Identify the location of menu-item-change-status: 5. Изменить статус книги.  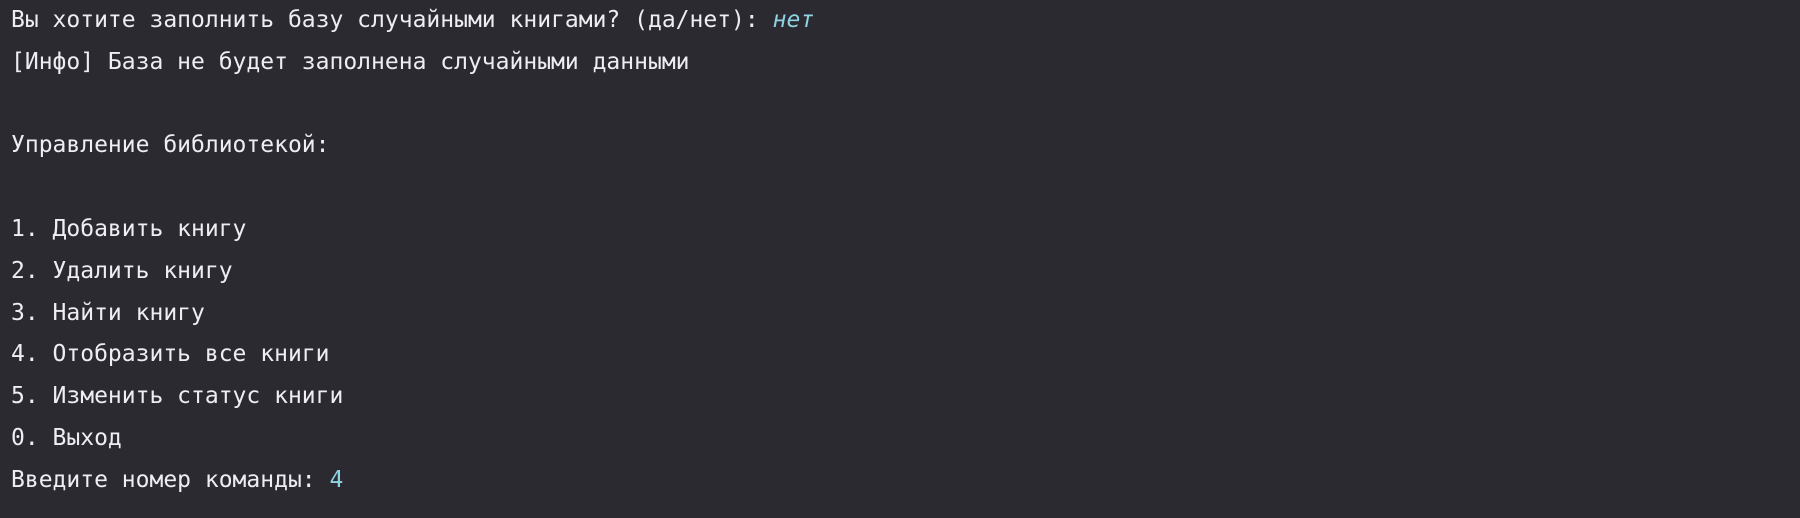
(177, 396).